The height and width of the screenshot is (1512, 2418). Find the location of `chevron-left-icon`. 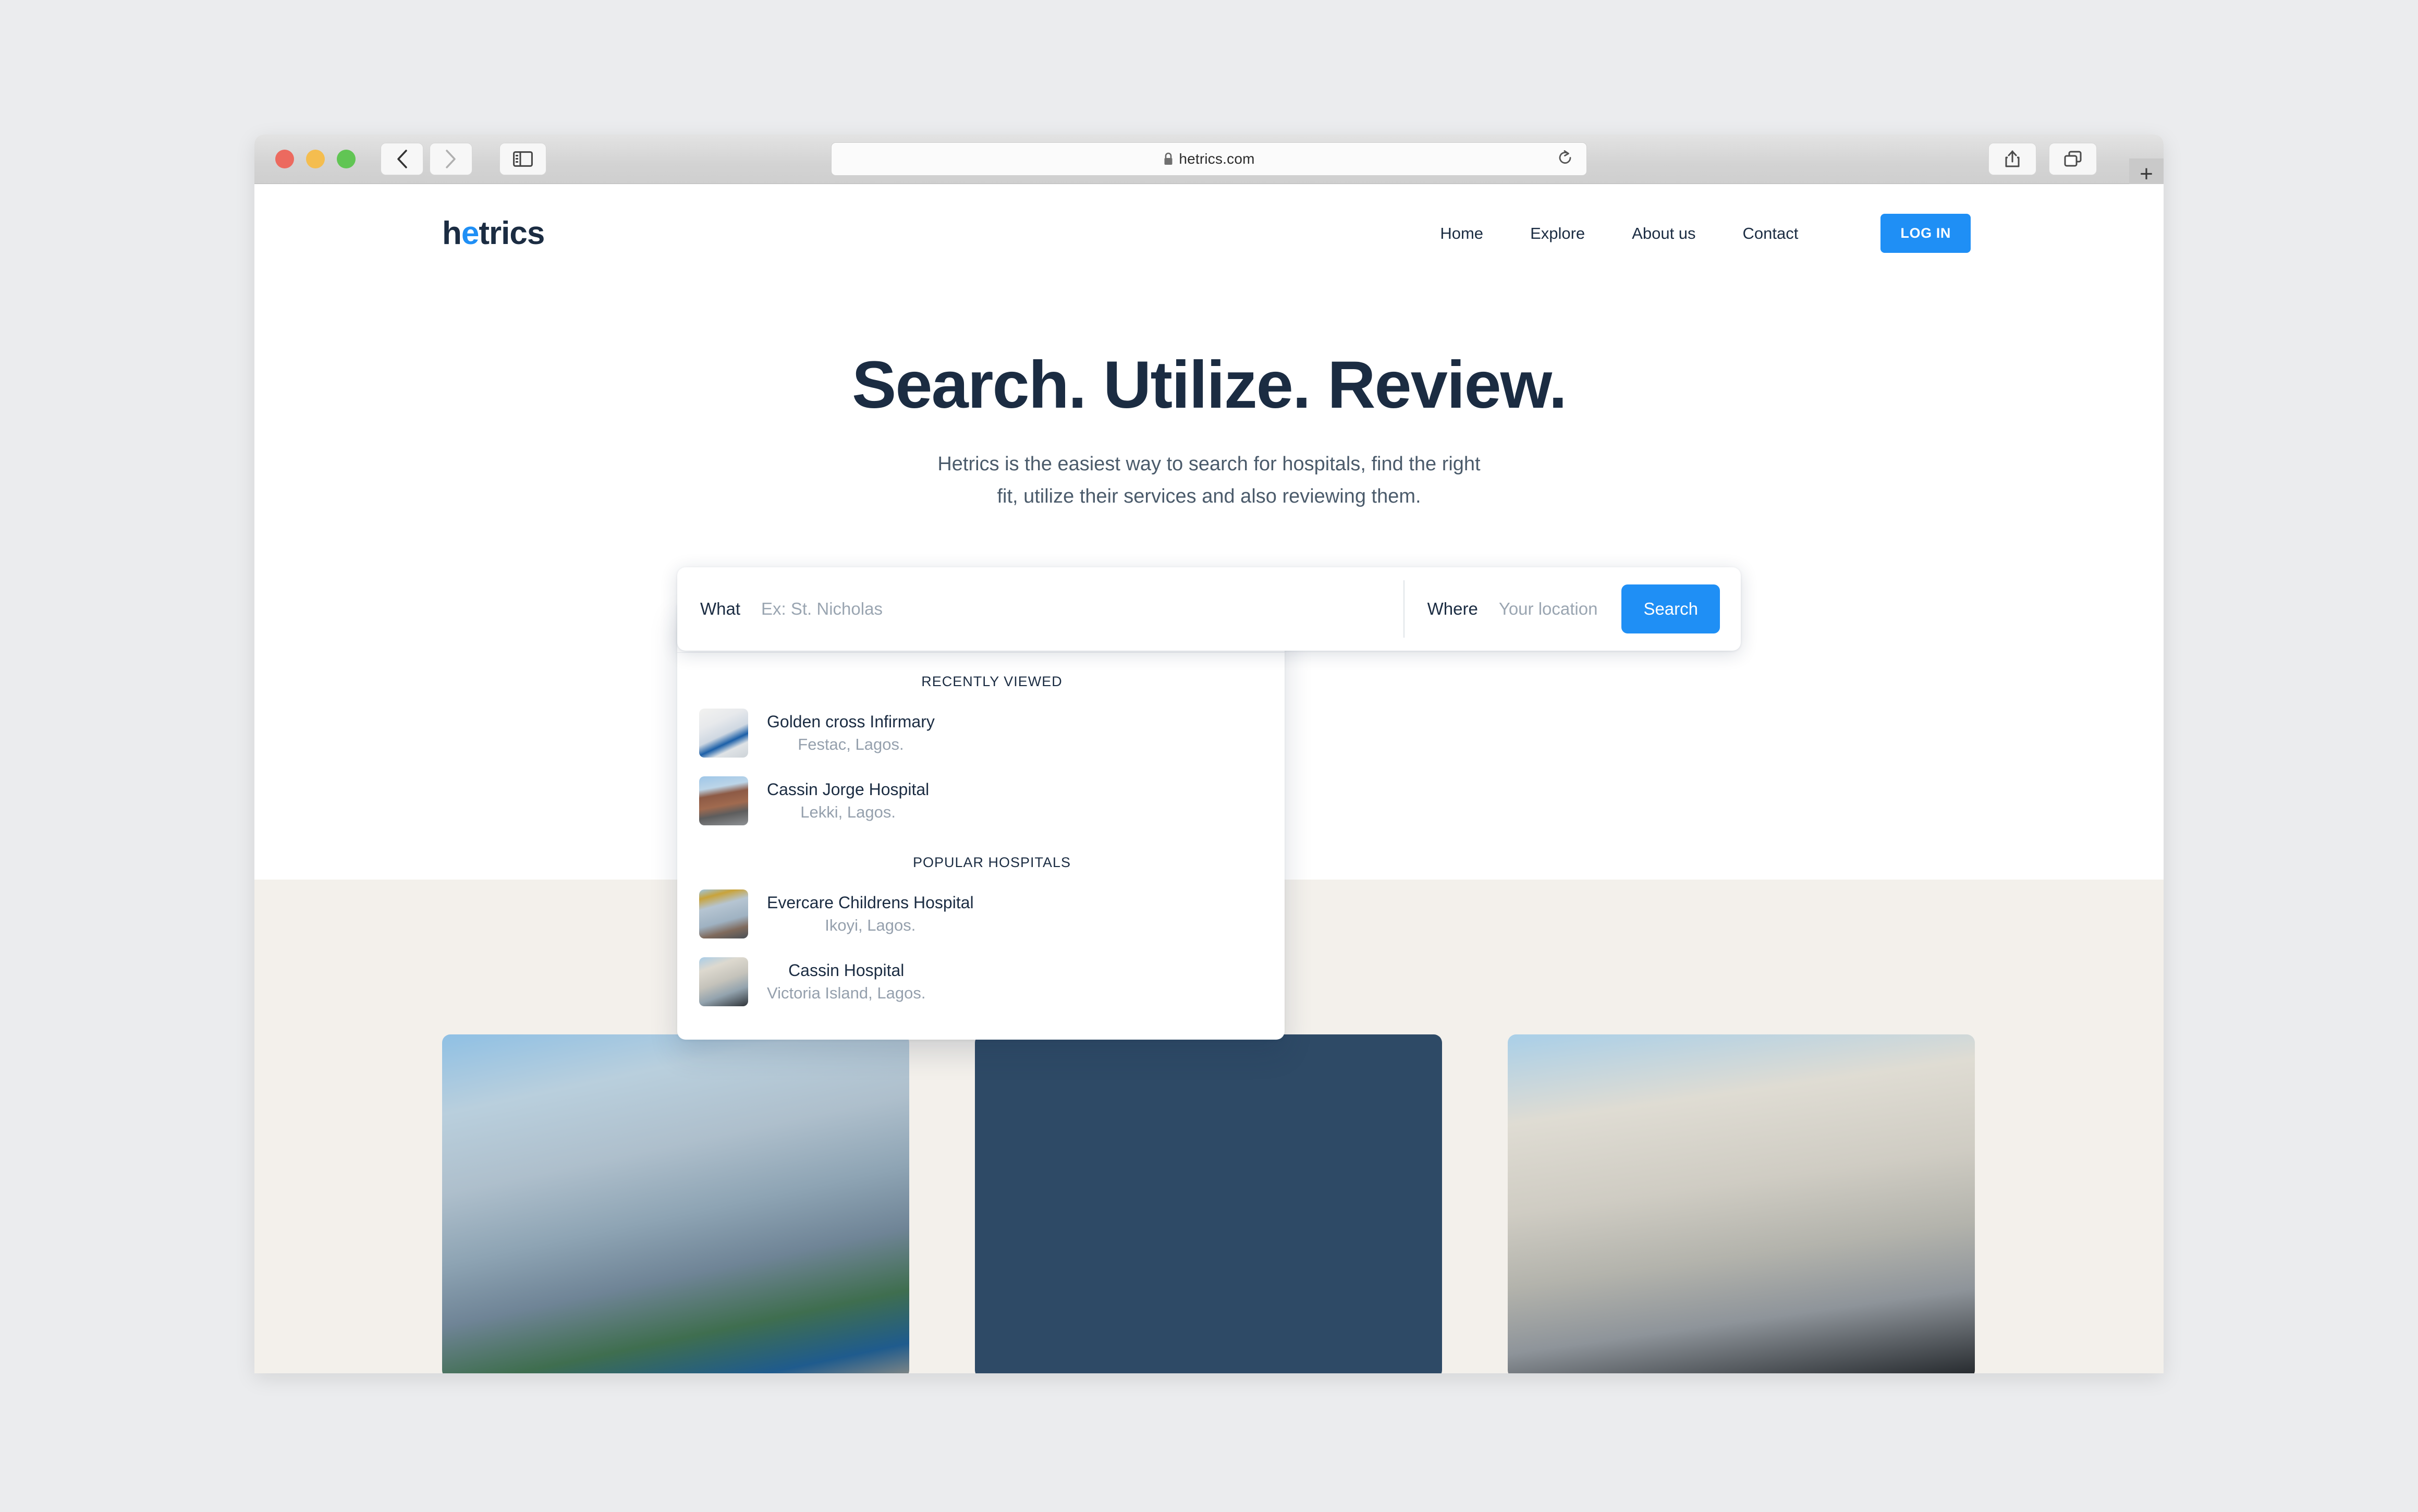

chevron-left-icon is located at coordinates (402, 159).